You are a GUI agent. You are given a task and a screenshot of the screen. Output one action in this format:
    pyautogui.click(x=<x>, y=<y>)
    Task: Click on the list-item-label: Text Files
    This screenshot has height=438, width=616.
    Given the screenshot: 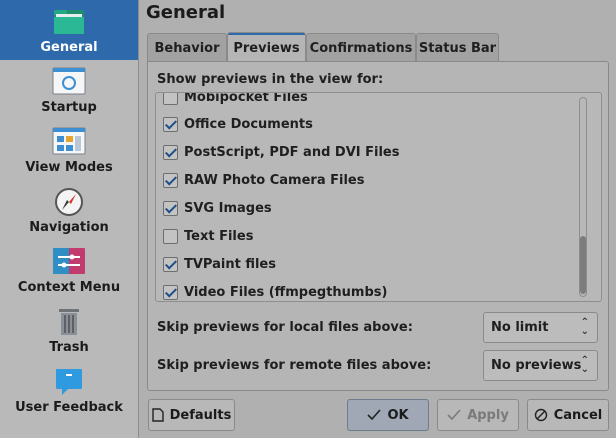 What is the action you would take?
    pyautogui.click(x=219, y=236)
    